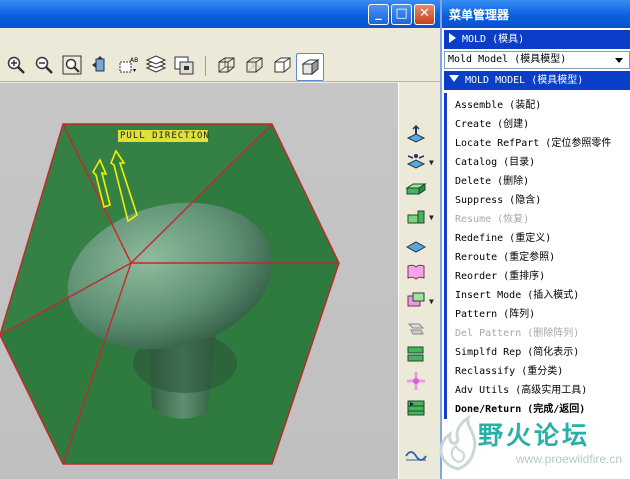 The width and height of the screenshot is (630, 479). I want to click on menu-item-insert-mode: Insert Mode (插入模式), so click(538, 295).